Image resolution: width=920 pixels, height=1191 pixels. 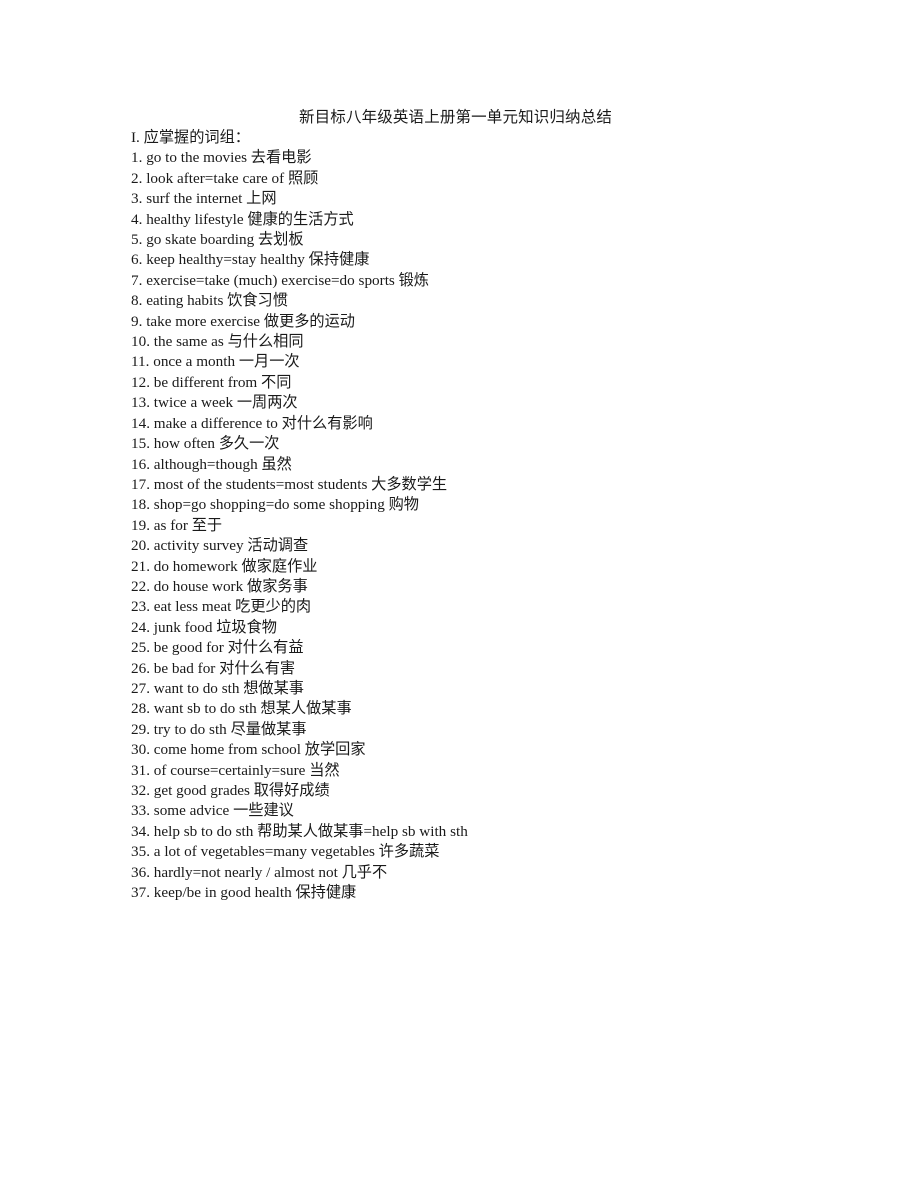 What do you see at coordinates (225, 240) in the screenshot?
I see `vocab-item-text: go skate boarding 去划板` at bounding box center [225, 240].